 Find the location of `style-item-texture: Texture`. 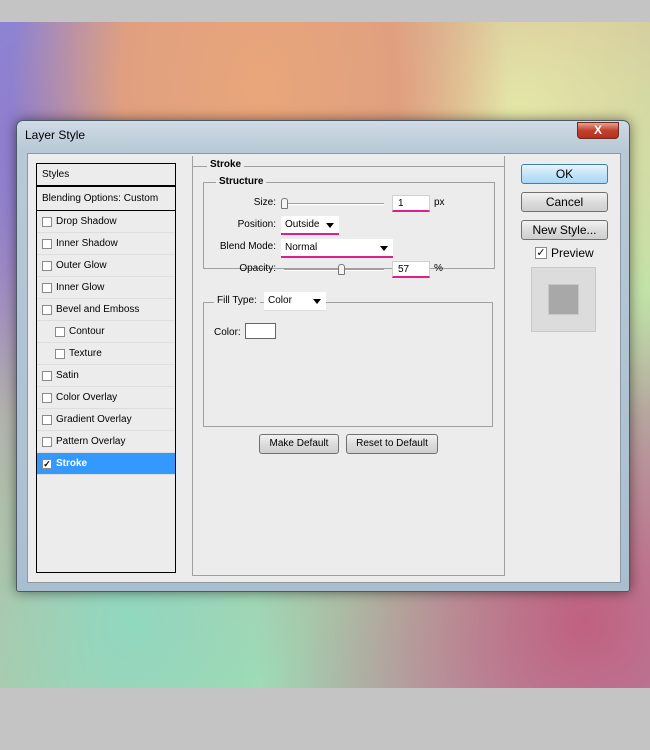

style-item-texture: Texture is located at coordinates (106, 354).